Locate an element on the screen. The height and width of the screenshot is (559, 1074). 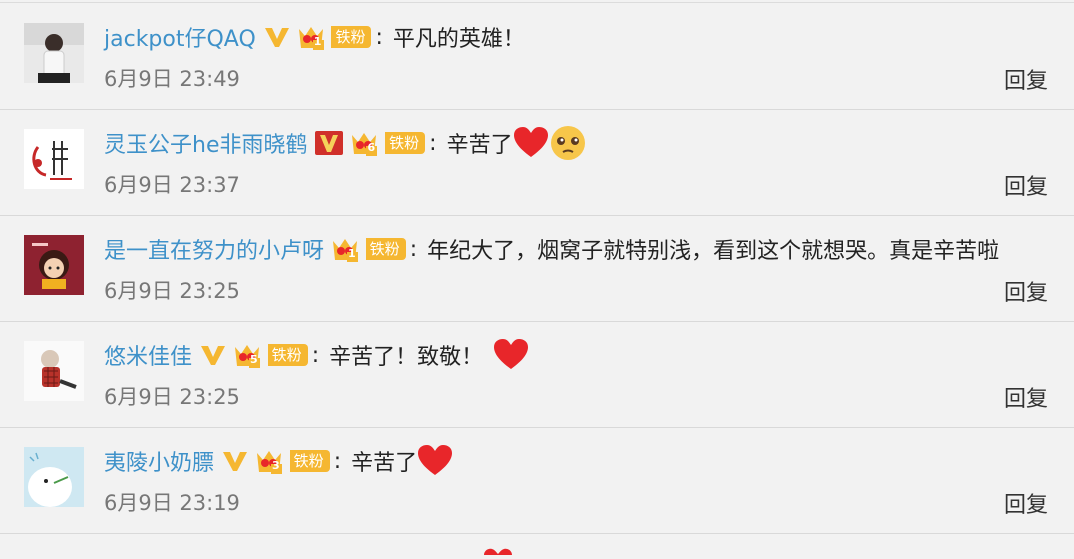
fan-badge: 3 铁粉 is located at coordinates (292, 461).